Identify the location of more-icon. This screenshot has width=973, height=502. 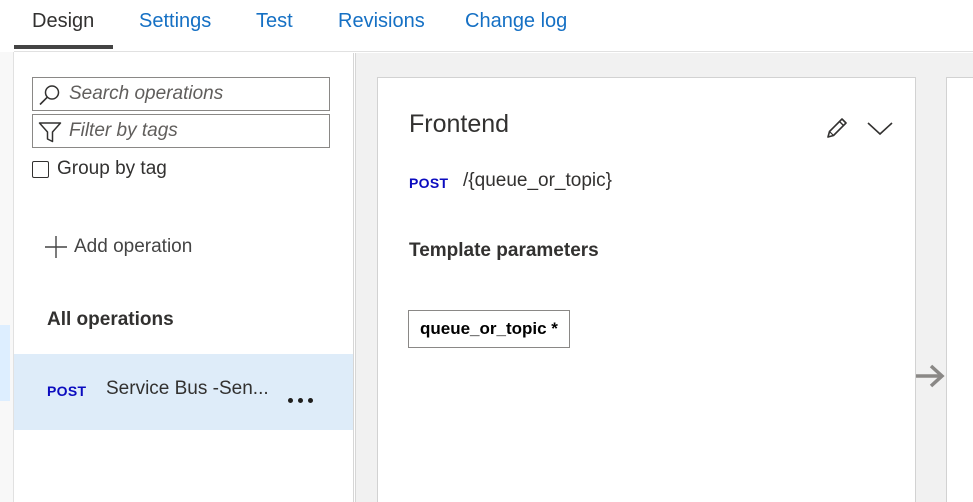
(301, 390).